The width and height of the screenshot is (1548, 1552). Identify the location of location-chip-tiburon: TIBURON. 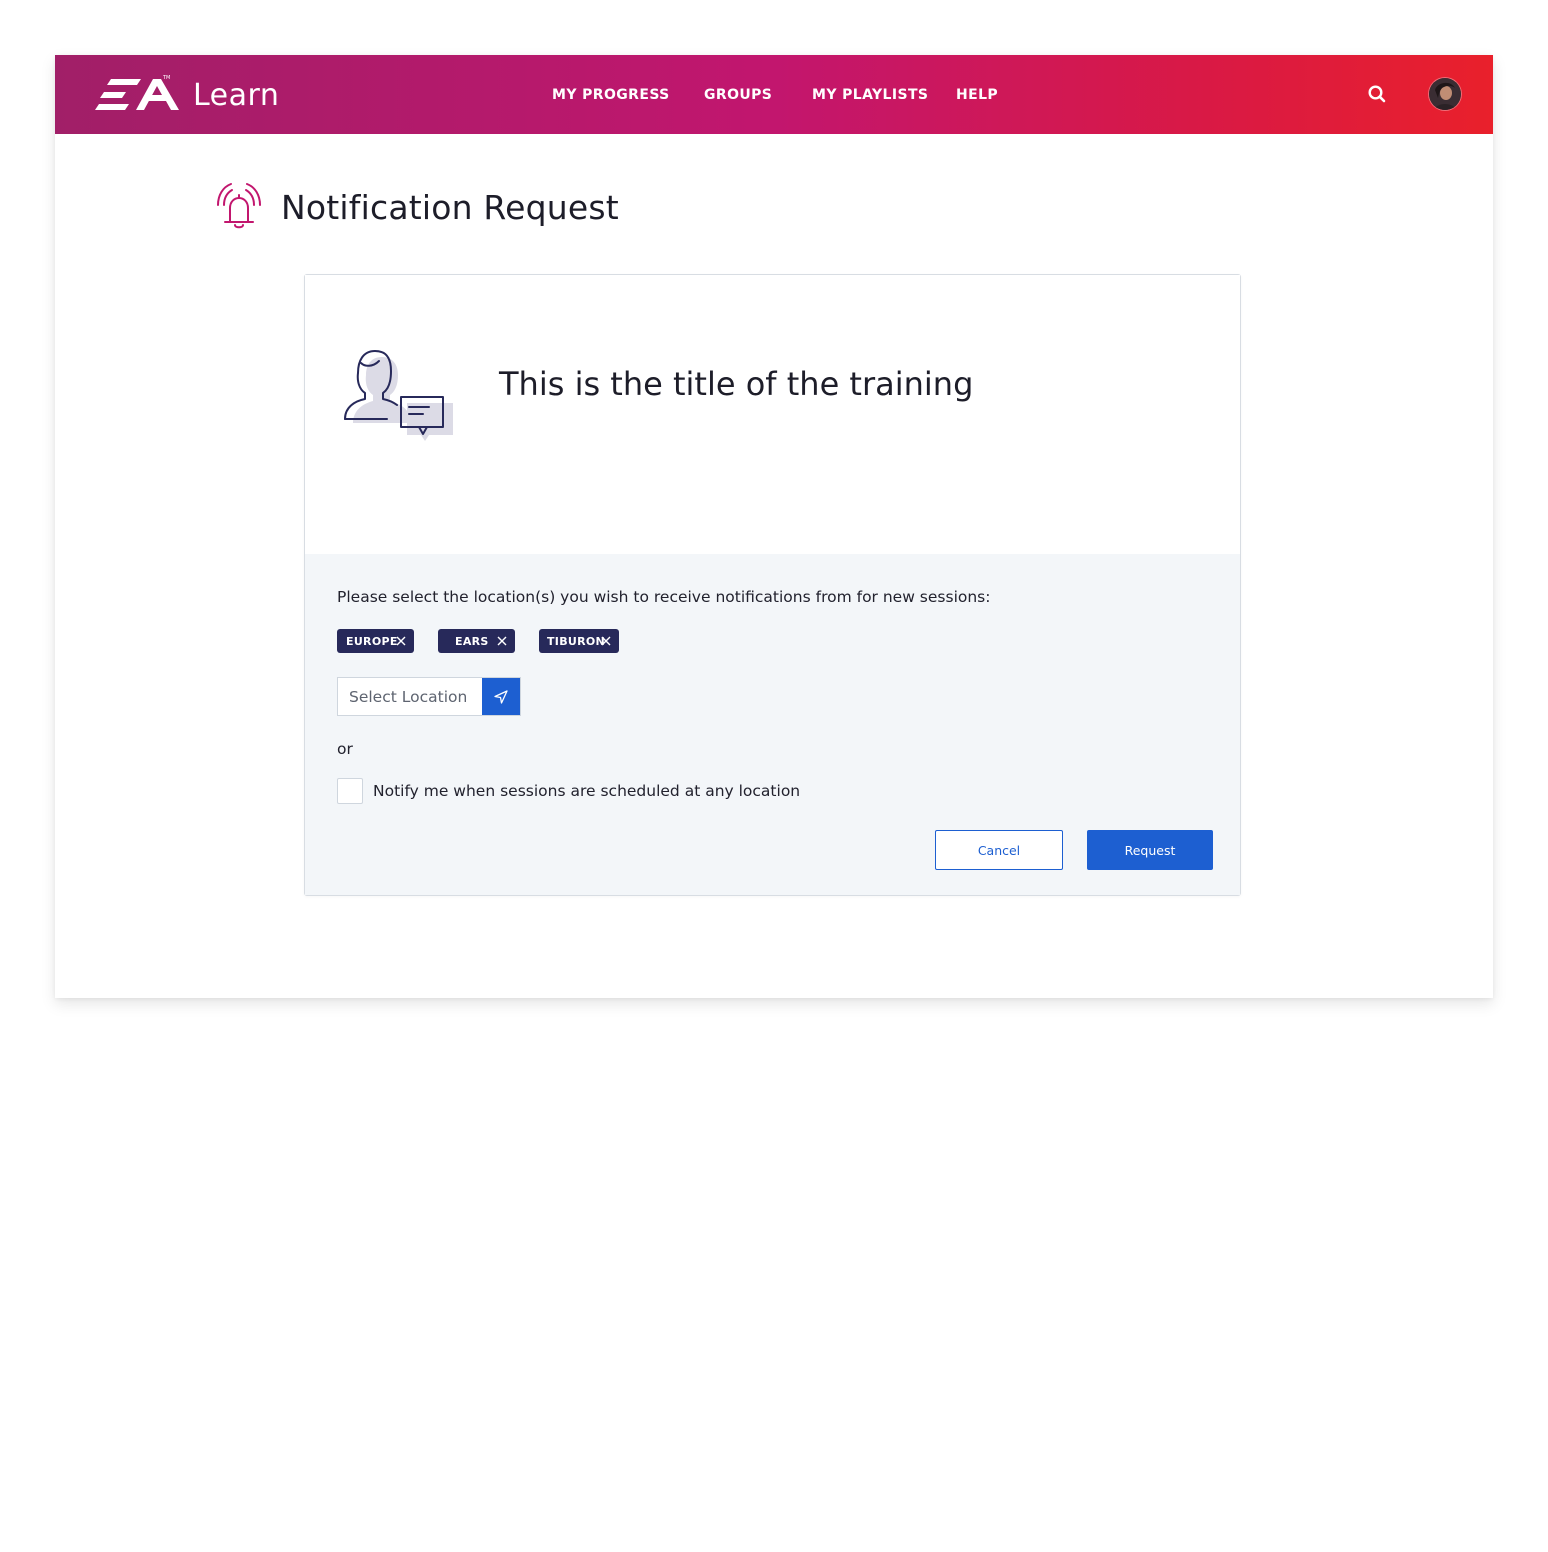
(579, 641).